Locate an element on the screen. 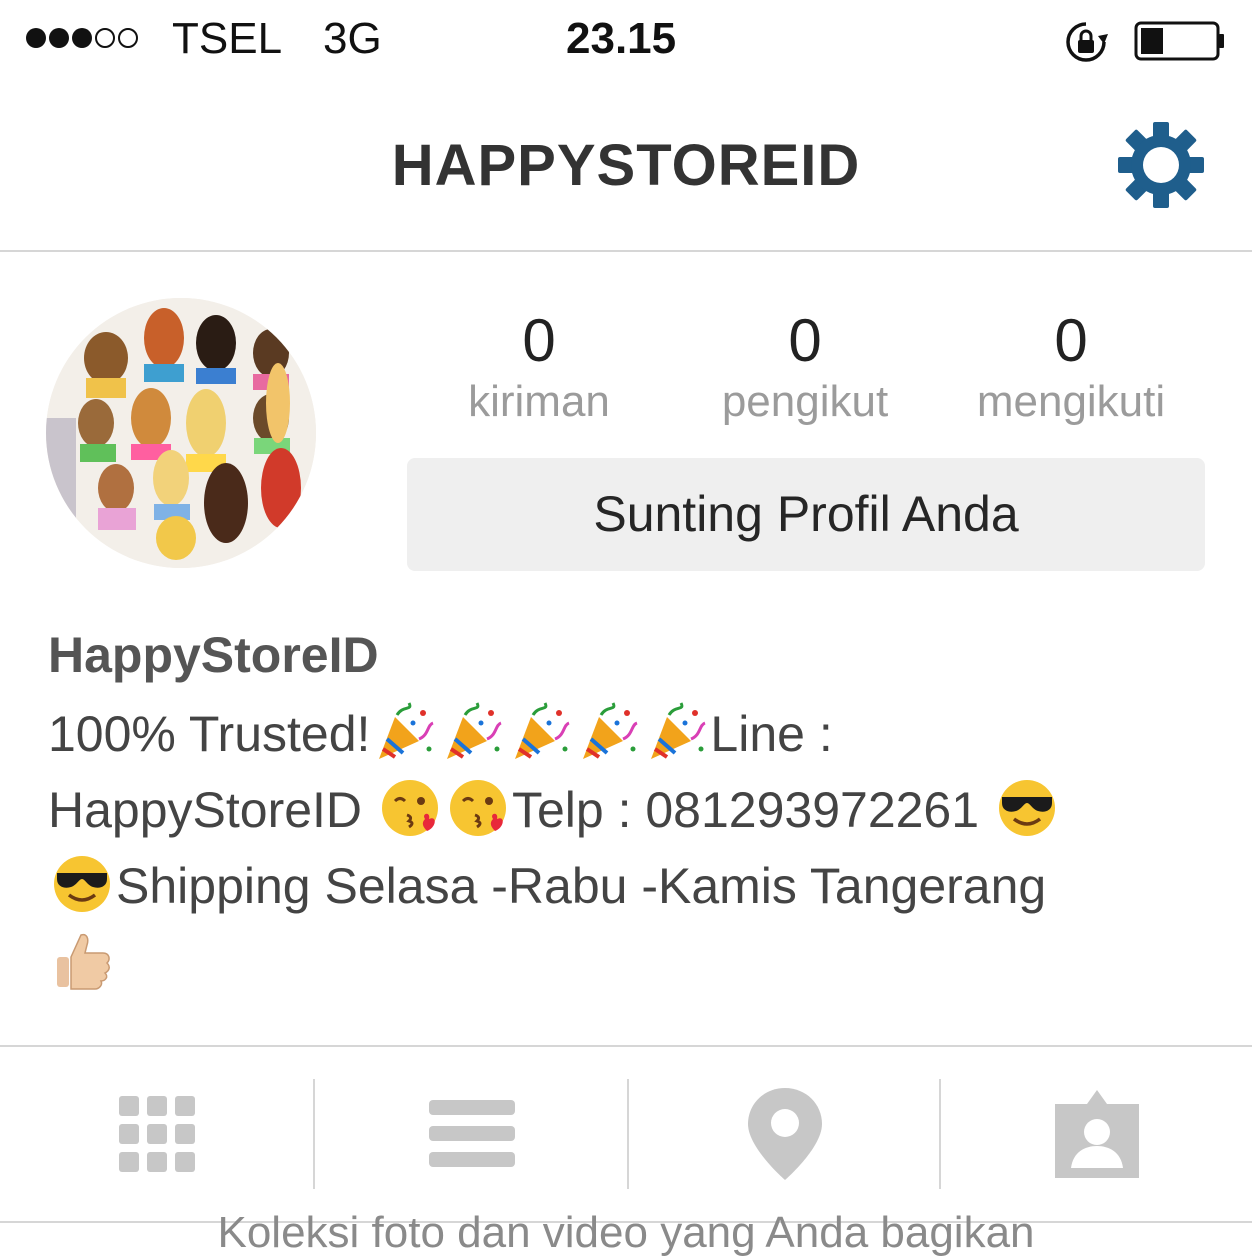 The width and height of the screenshot is (1252, 1258). profile-stats: 0 kiriman 0 pengikut 0 mengikuti is located at coordinates (806, 371).